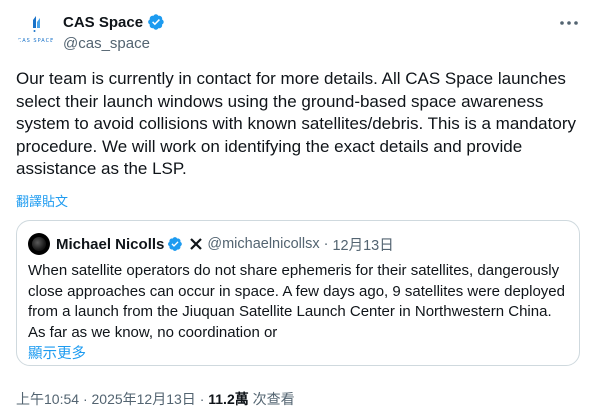 This screenshot has height=413, width=595. Describe the element at coordinates (42, 200) in the screenshot. I see `translate-post-link: 翻譯貼文` at that location.